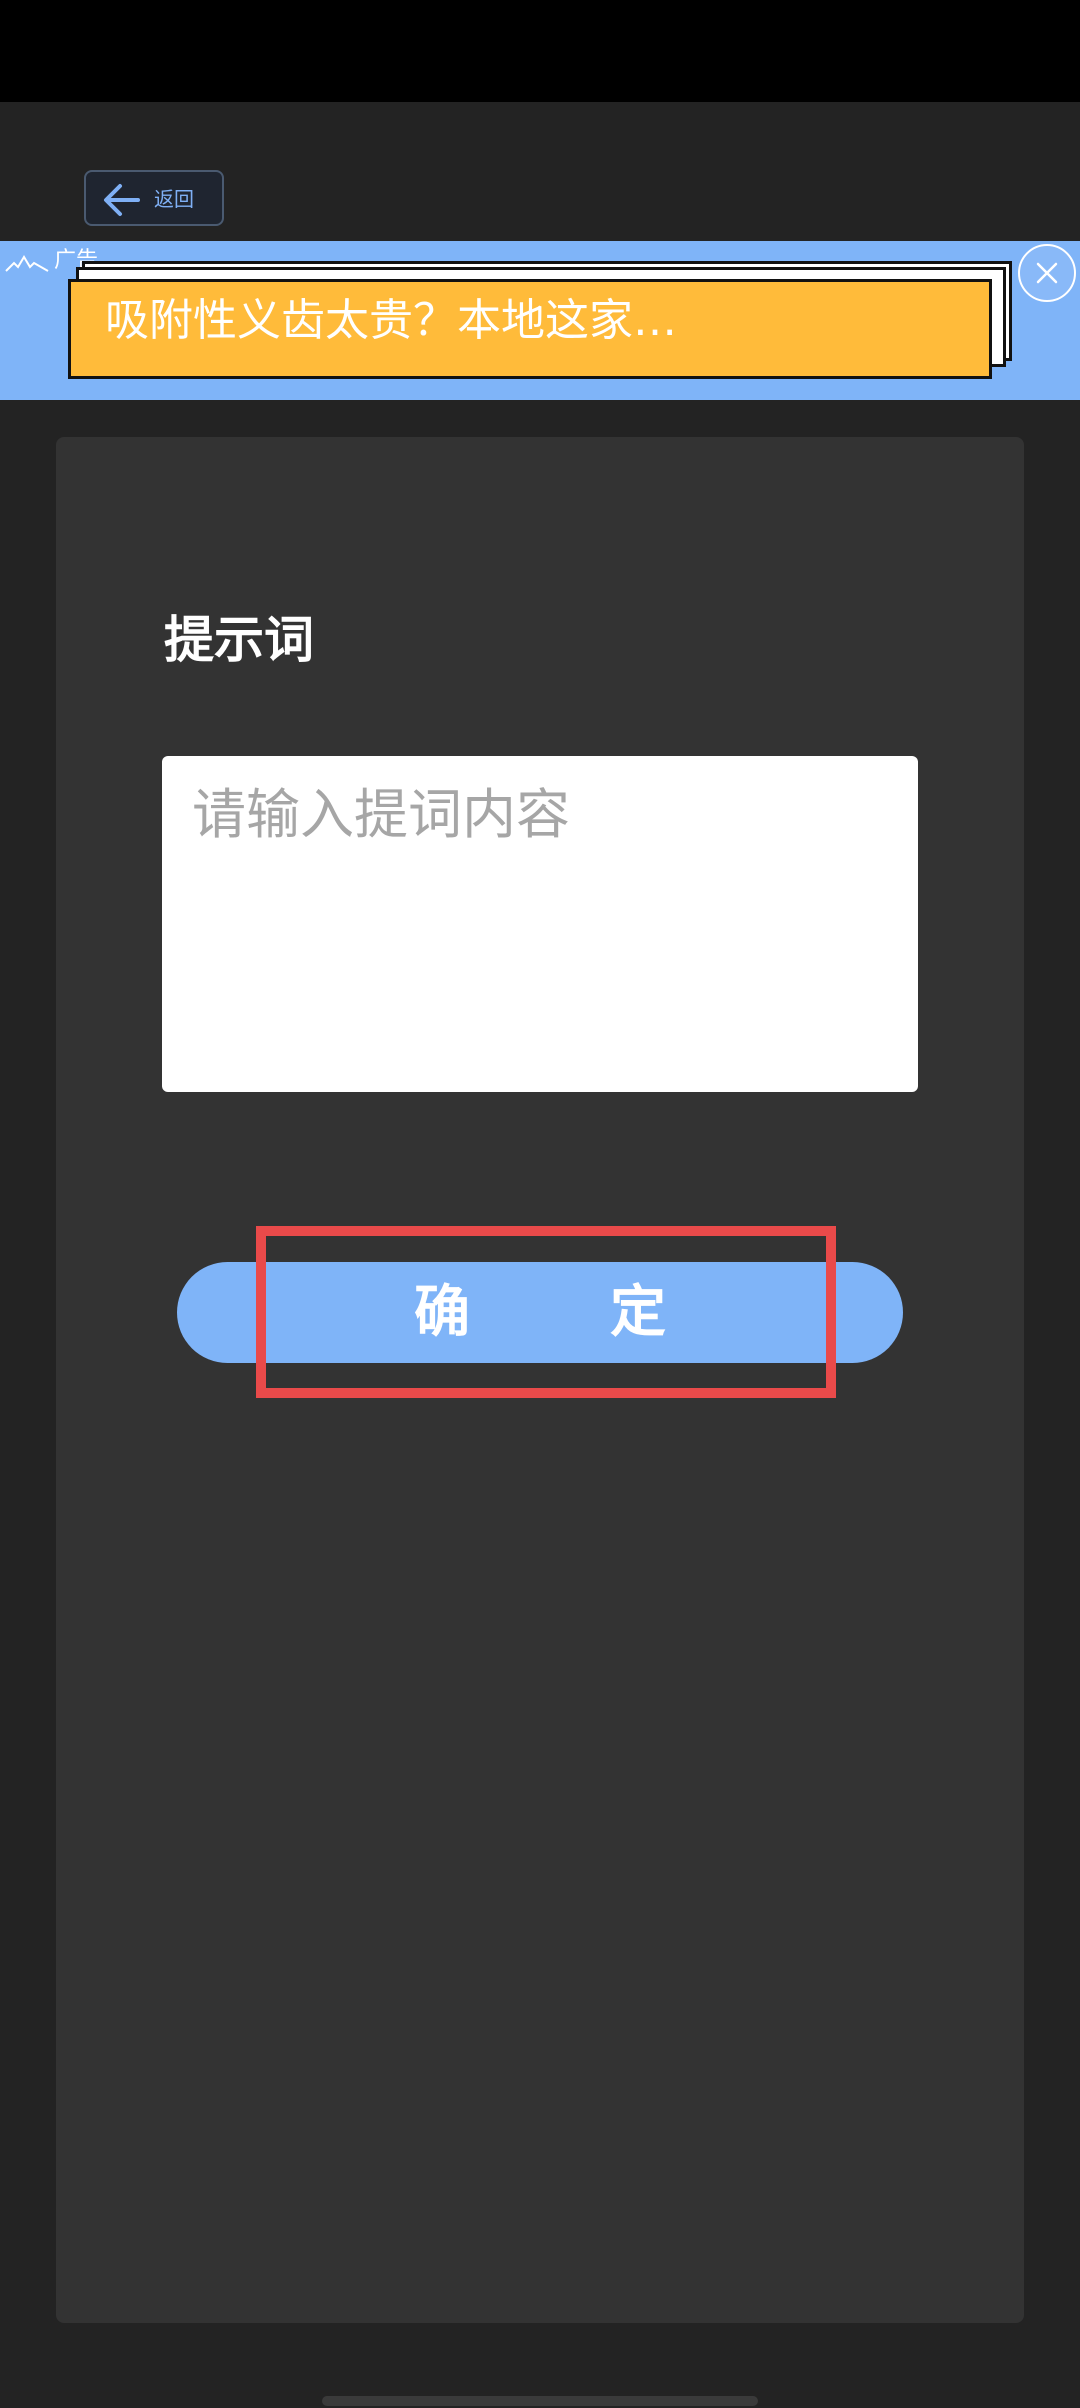 The width and height of the screenshot is (1080, 2408). I want to click on confirm-button: 确定, so click(540, 1312).